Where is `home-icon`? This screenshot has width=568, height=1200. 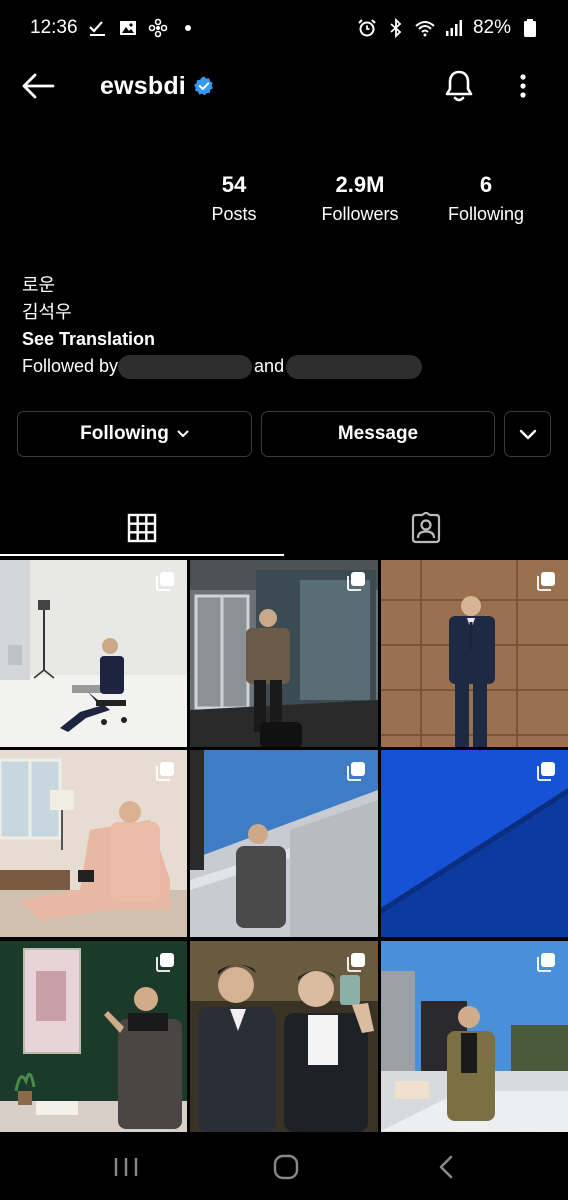 home-icon is located at coordinates (286, 1167).